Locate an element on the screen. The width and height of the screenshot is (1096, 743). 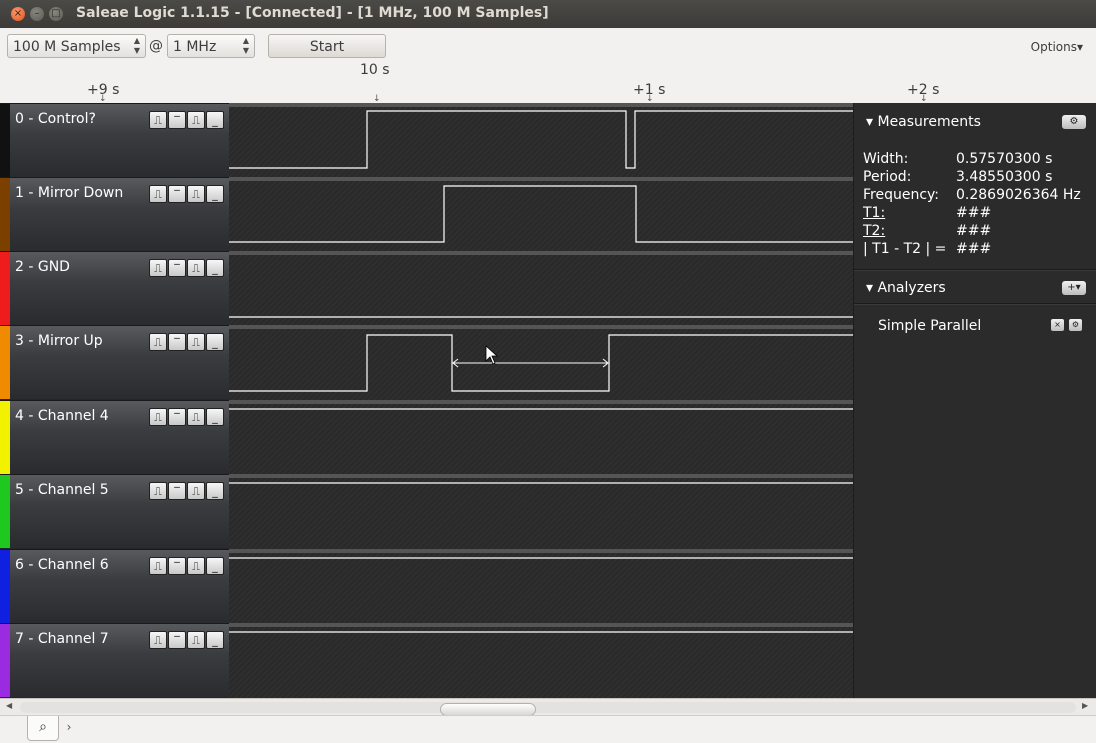
channel-row: 6 - Channel 6 ⎍ ‾ ⎍ _ is located at coordinates (114, 586).